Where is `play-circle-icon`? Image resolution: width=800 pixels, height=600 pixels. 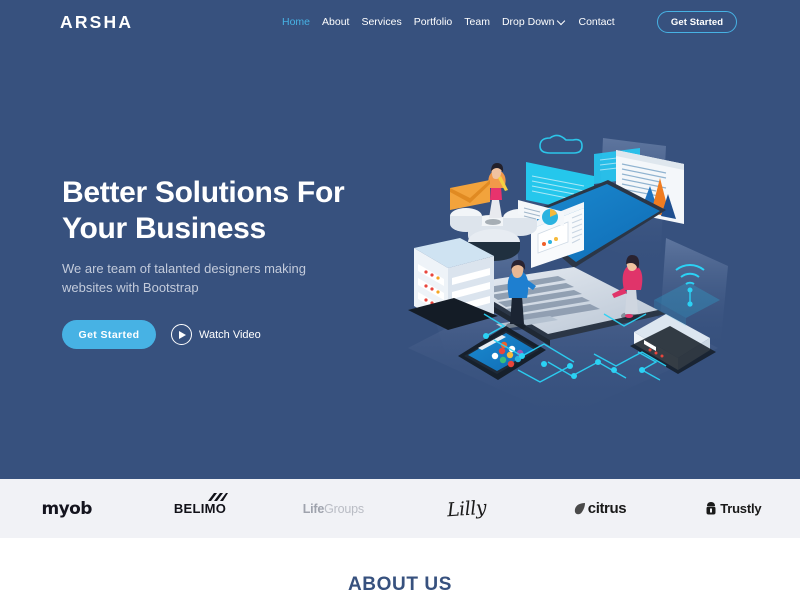
play-circle-icon is located at coordinates (181, 334).